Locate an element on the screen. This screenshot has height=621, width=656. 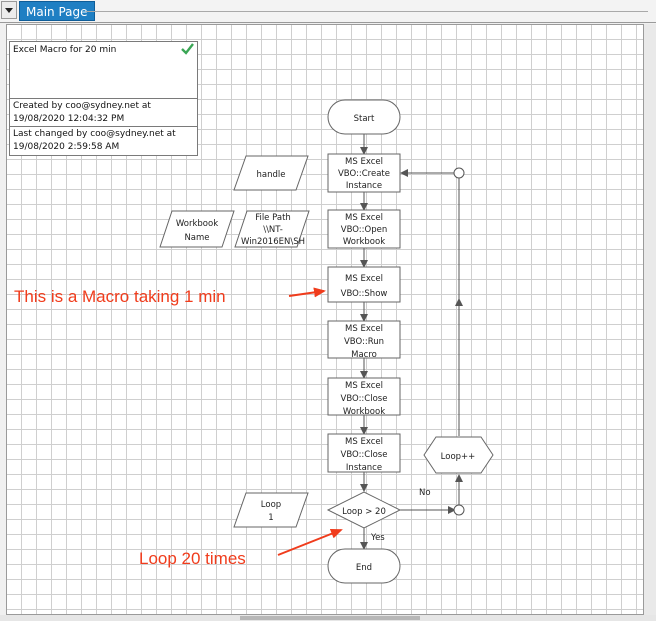
horizontal-scrollbar is located at coordinates (328, 618).